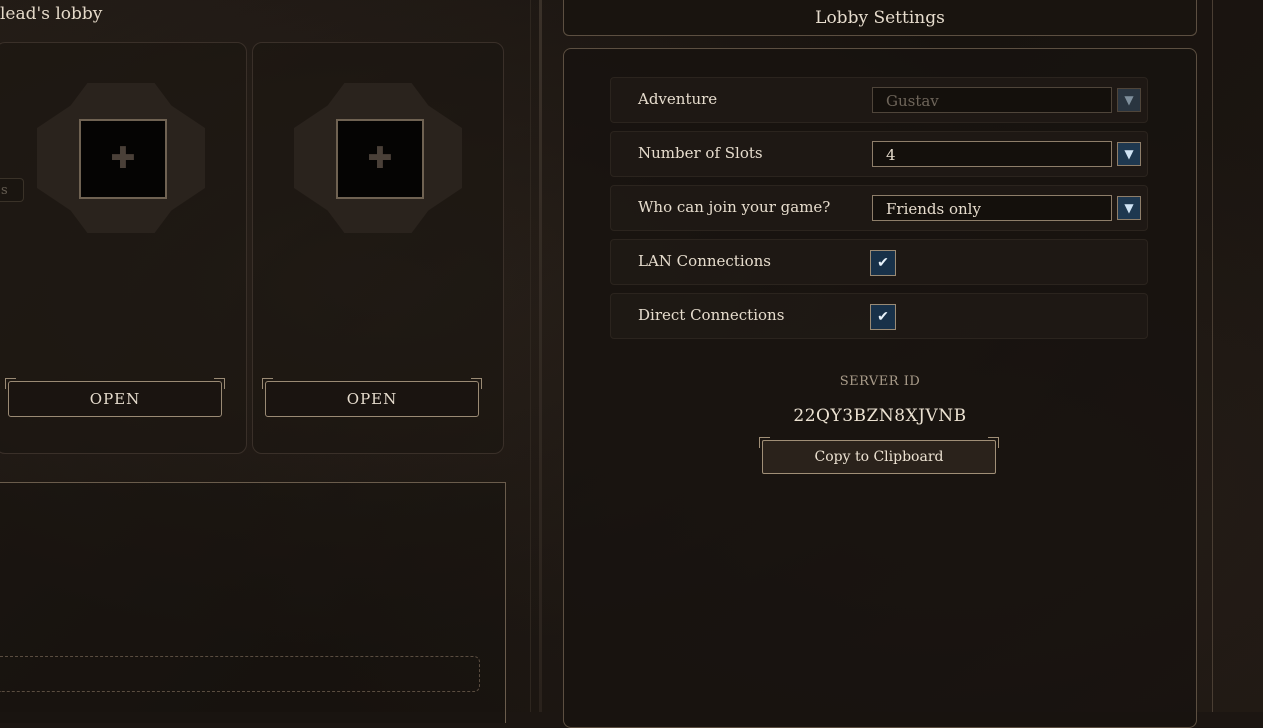 The image size is (1263, 728). Describe the element at coordinates (912, 101) in the screenshot. I see `dropdown-value: Gustav` at that location.